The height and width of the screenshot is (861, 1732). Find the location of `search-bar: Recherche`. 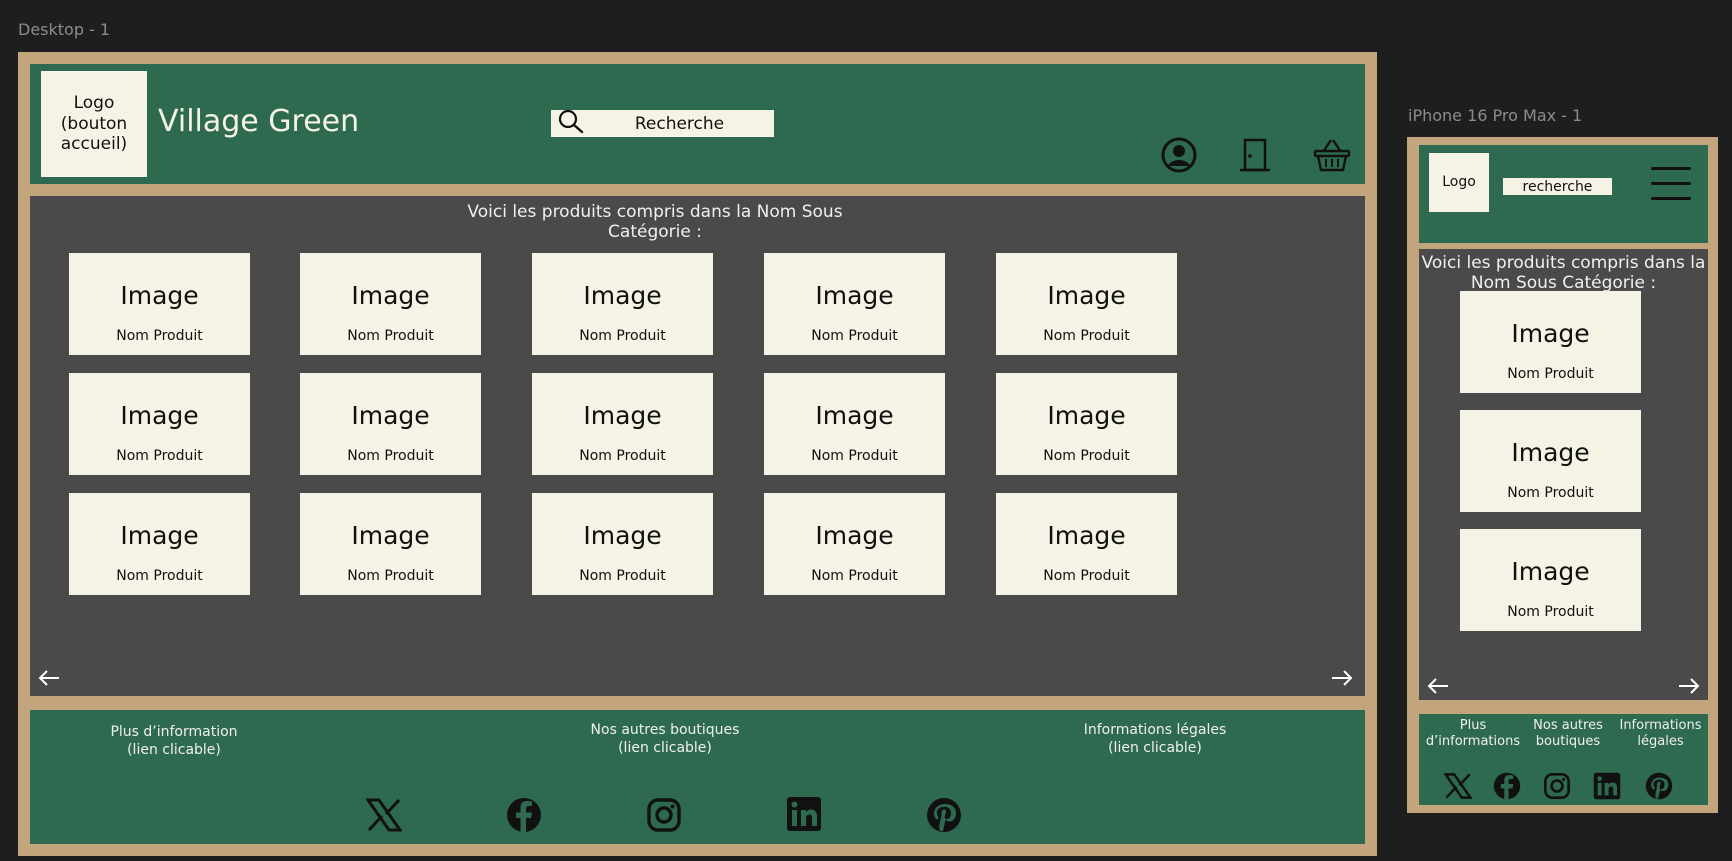

search-bar: Recherche is located at coordinates (662, 123).